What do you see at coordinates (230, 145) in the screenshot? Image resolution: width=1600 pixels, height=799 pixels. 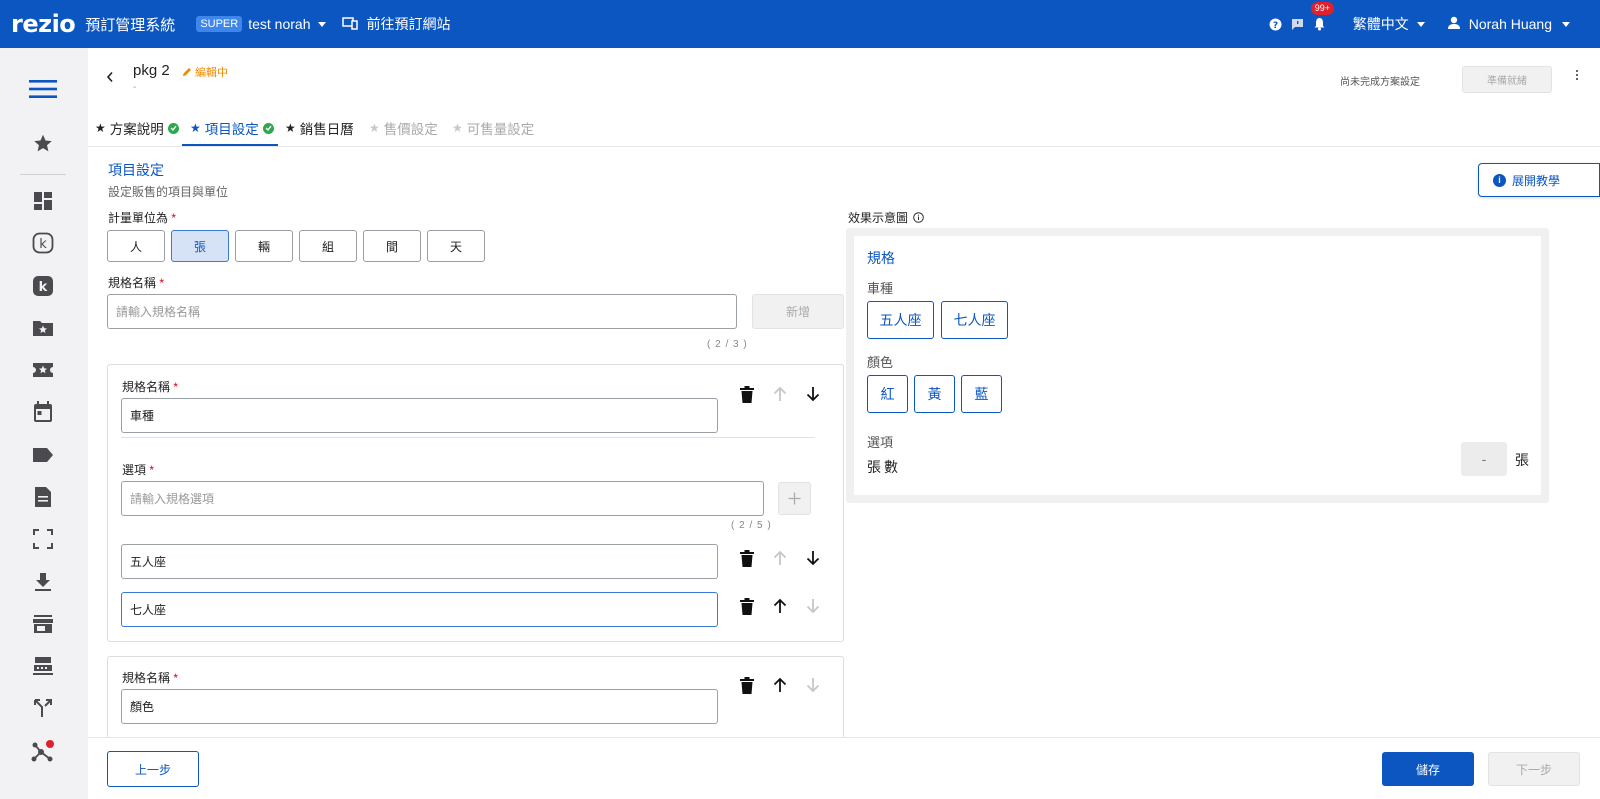 I see `active-tab-indicator` at bounding box center [230, 145].